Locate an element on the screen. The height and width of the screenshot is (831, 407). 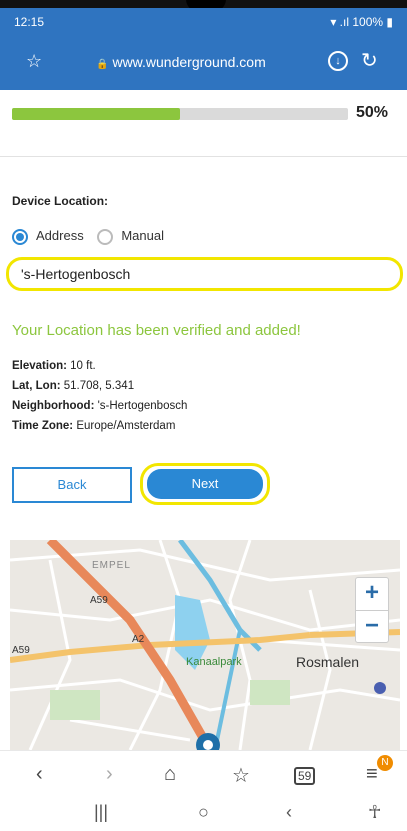
map-zoom-control: + − is located at coordinates (372, 610).